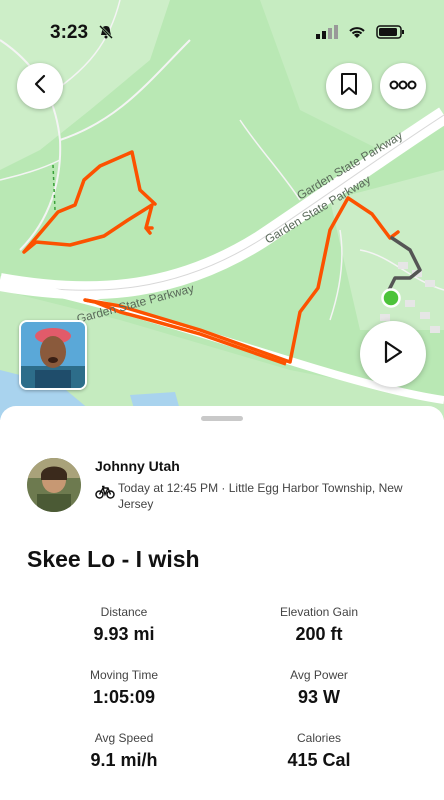 The width and height of the screenshot is (444, 800). Describe the element at coordinates (318, 697) in the screenshot. I see `stat-value: 93 W` at that location.